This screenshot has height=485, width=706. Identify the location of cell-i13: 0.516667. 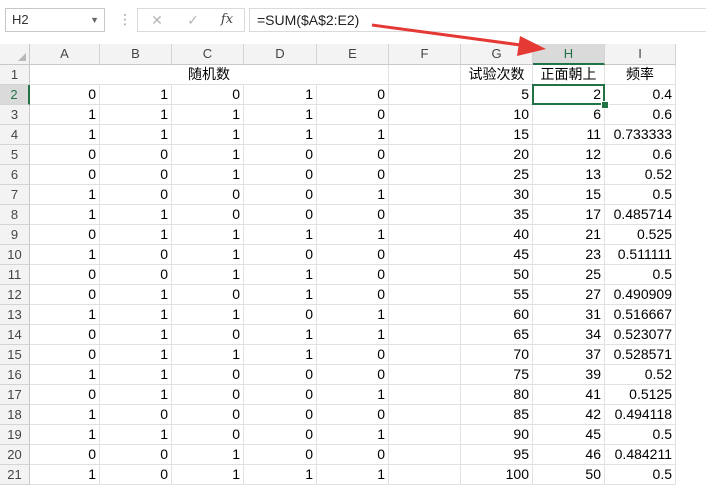
(640, 315).